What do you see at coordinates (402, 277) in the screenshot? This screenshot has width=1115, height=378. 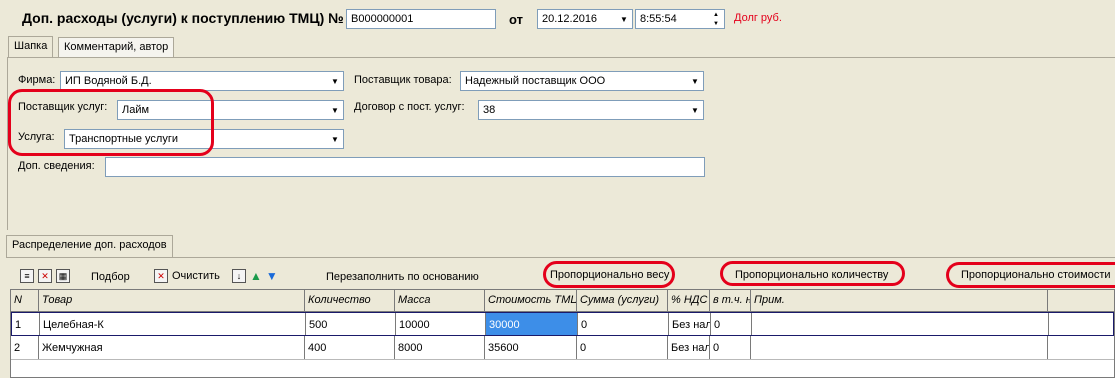 I see `refill-button: Перезаполнить по основанию` at bounding box center [402, 277].